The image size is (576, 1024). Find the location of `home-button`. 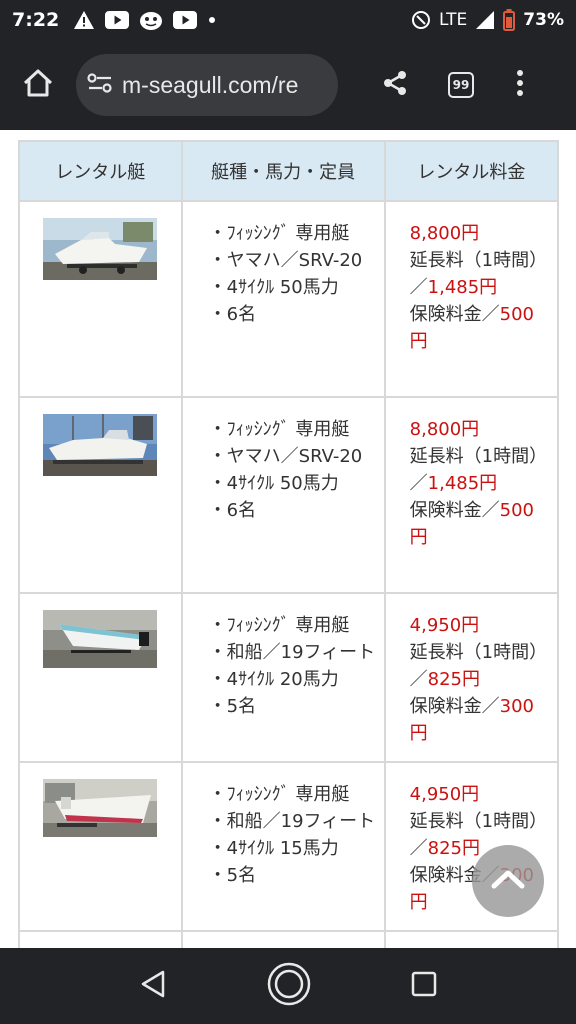

home-button is located at coordinates (38, 85).